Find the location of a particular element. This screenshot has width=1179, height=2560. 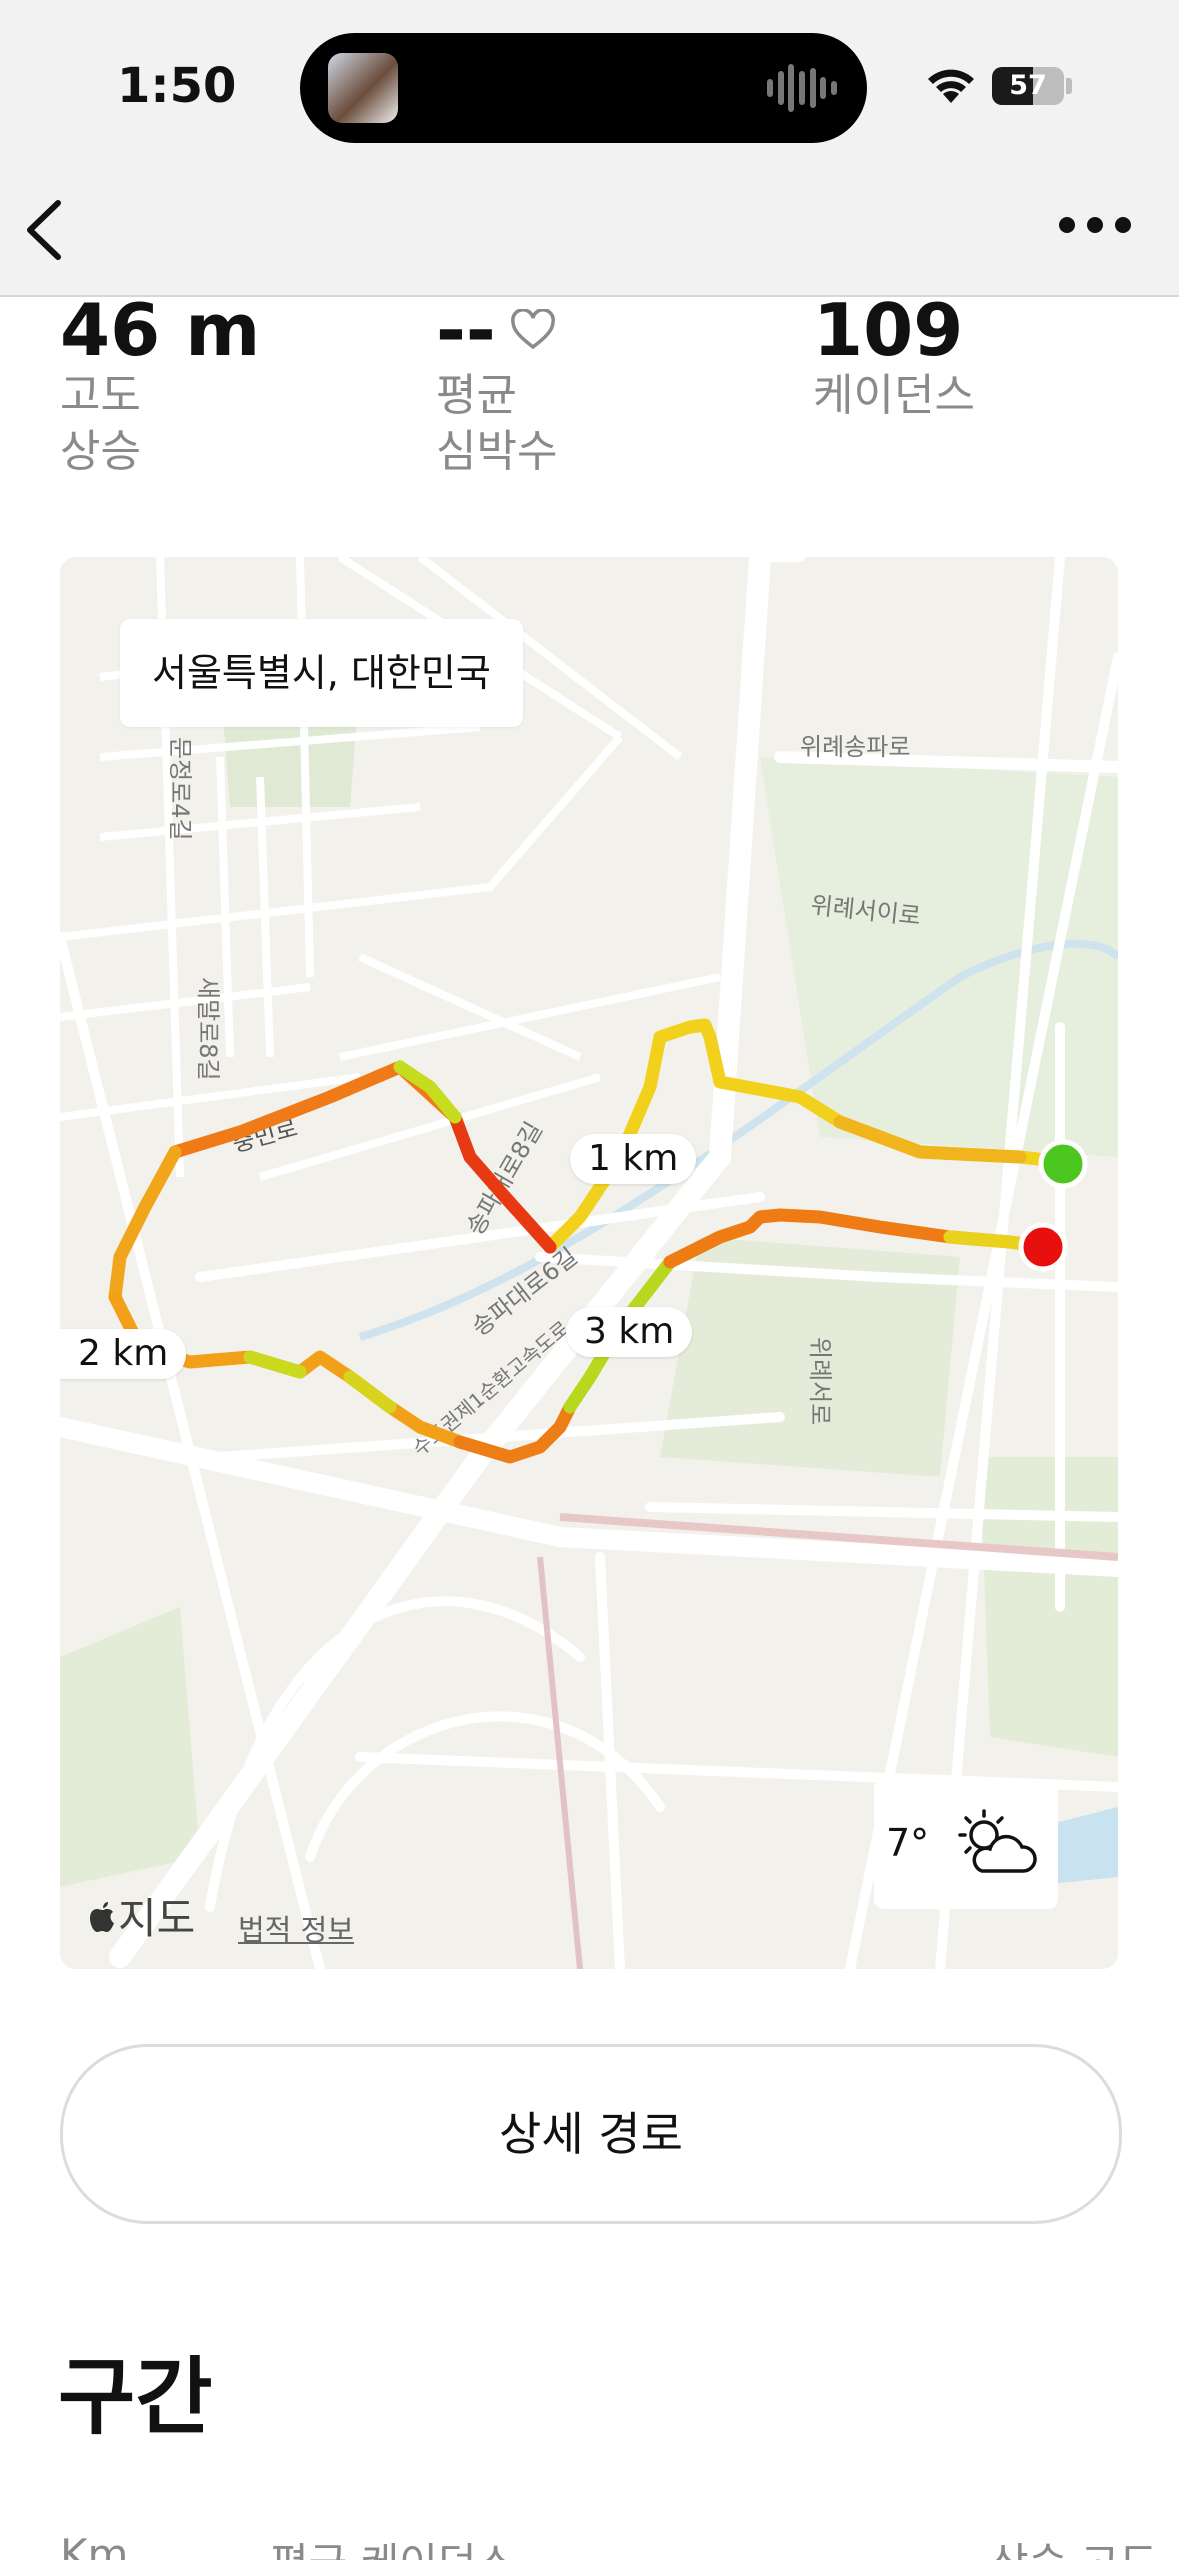

route-detail-button: 상세 경로 is located at coordinates (591, 2134).